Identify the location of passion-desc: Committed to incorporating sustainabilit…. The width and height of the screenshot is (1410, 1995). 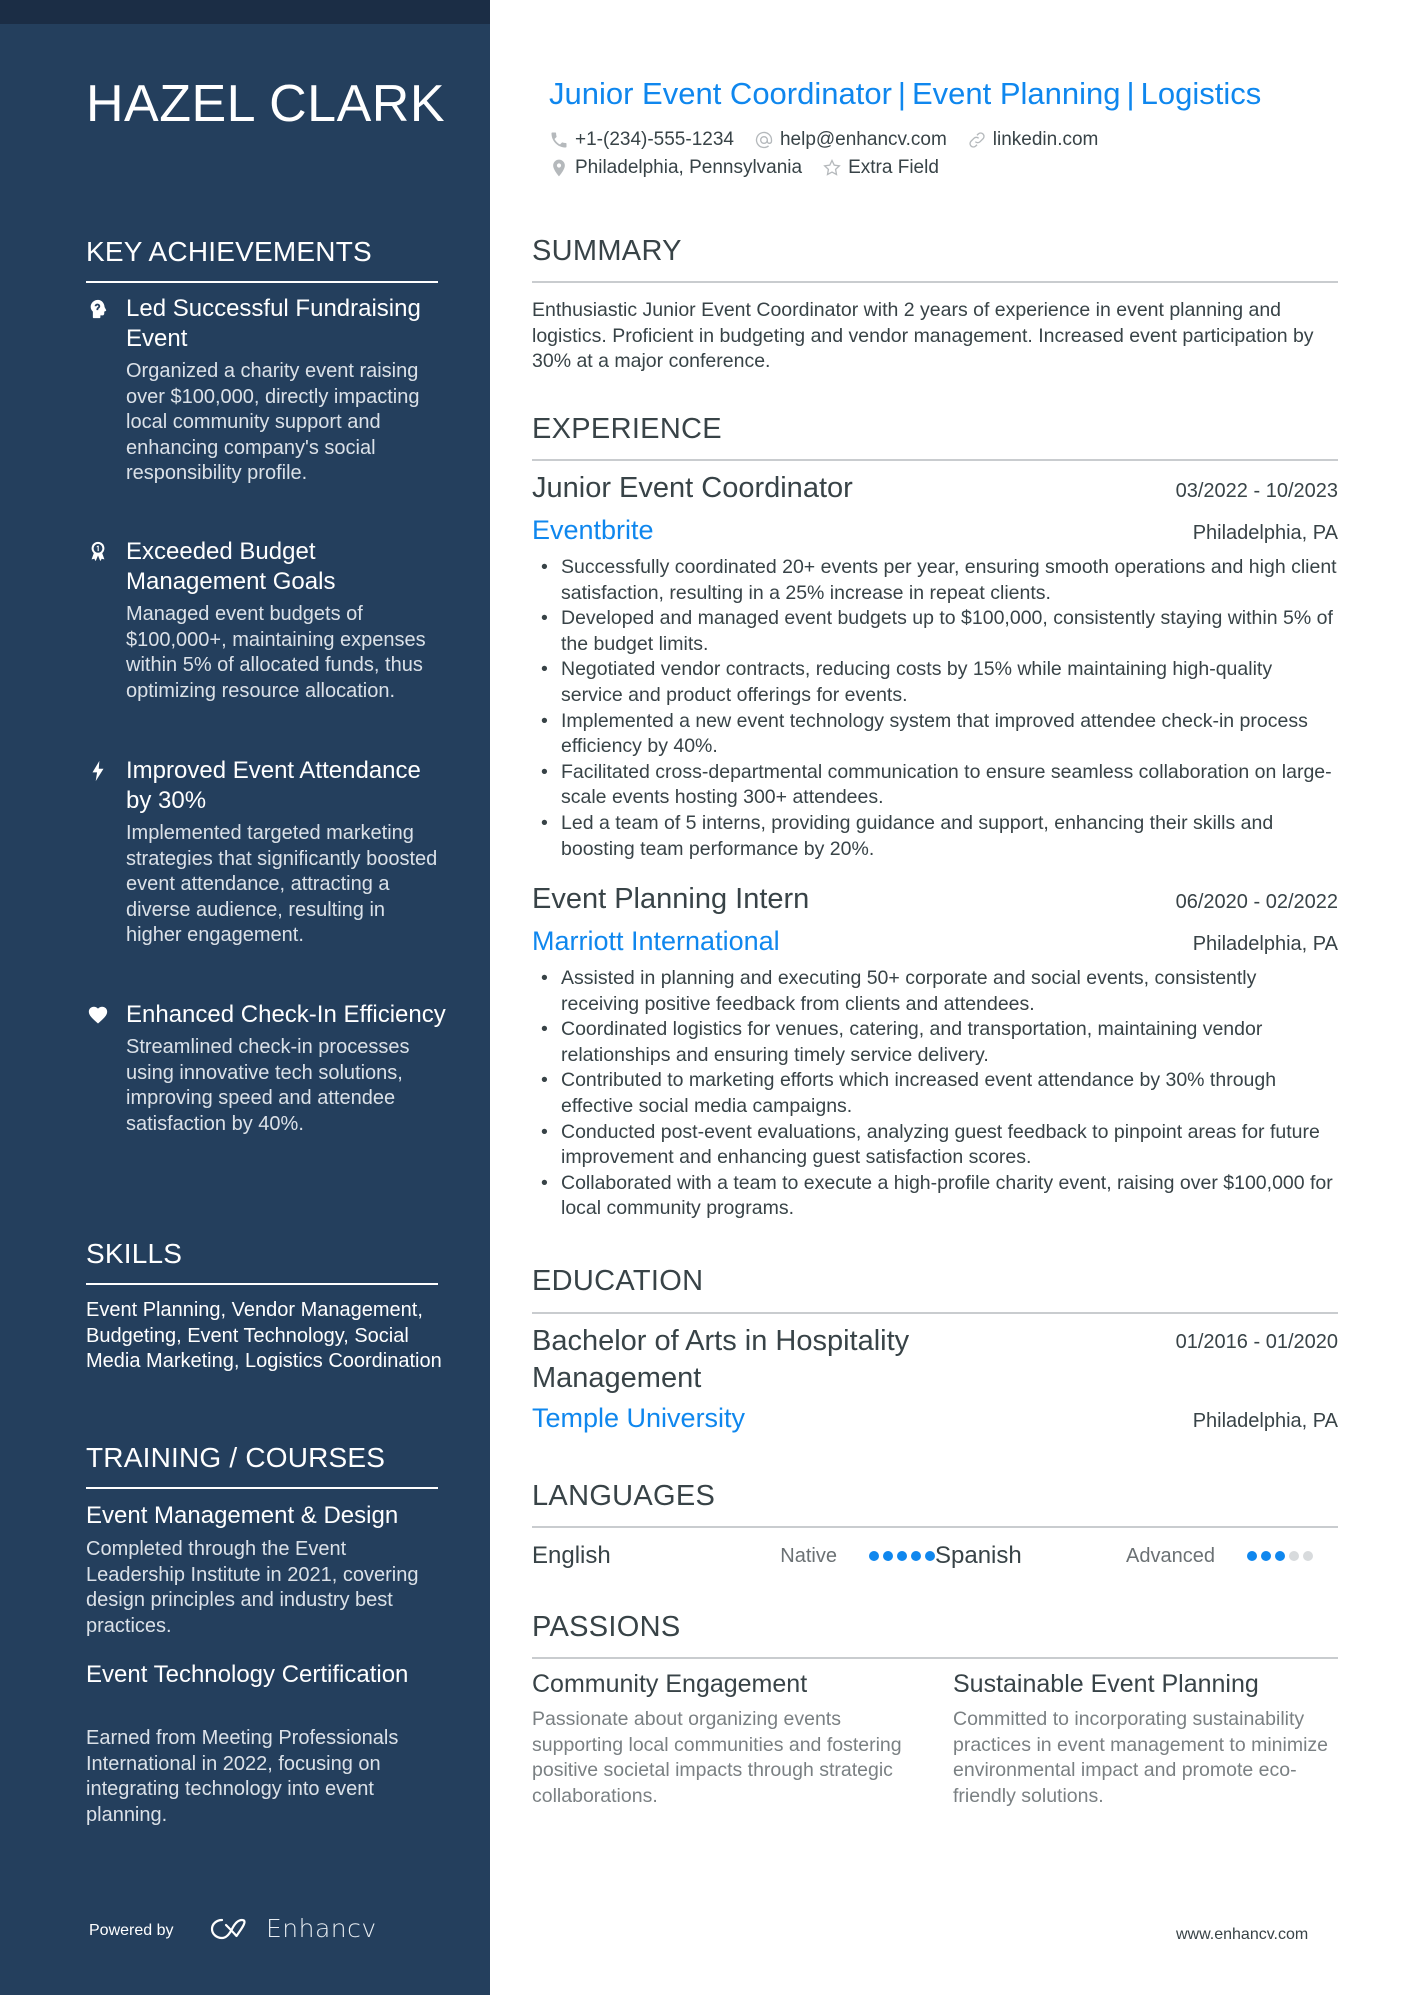
(1141, 1757).